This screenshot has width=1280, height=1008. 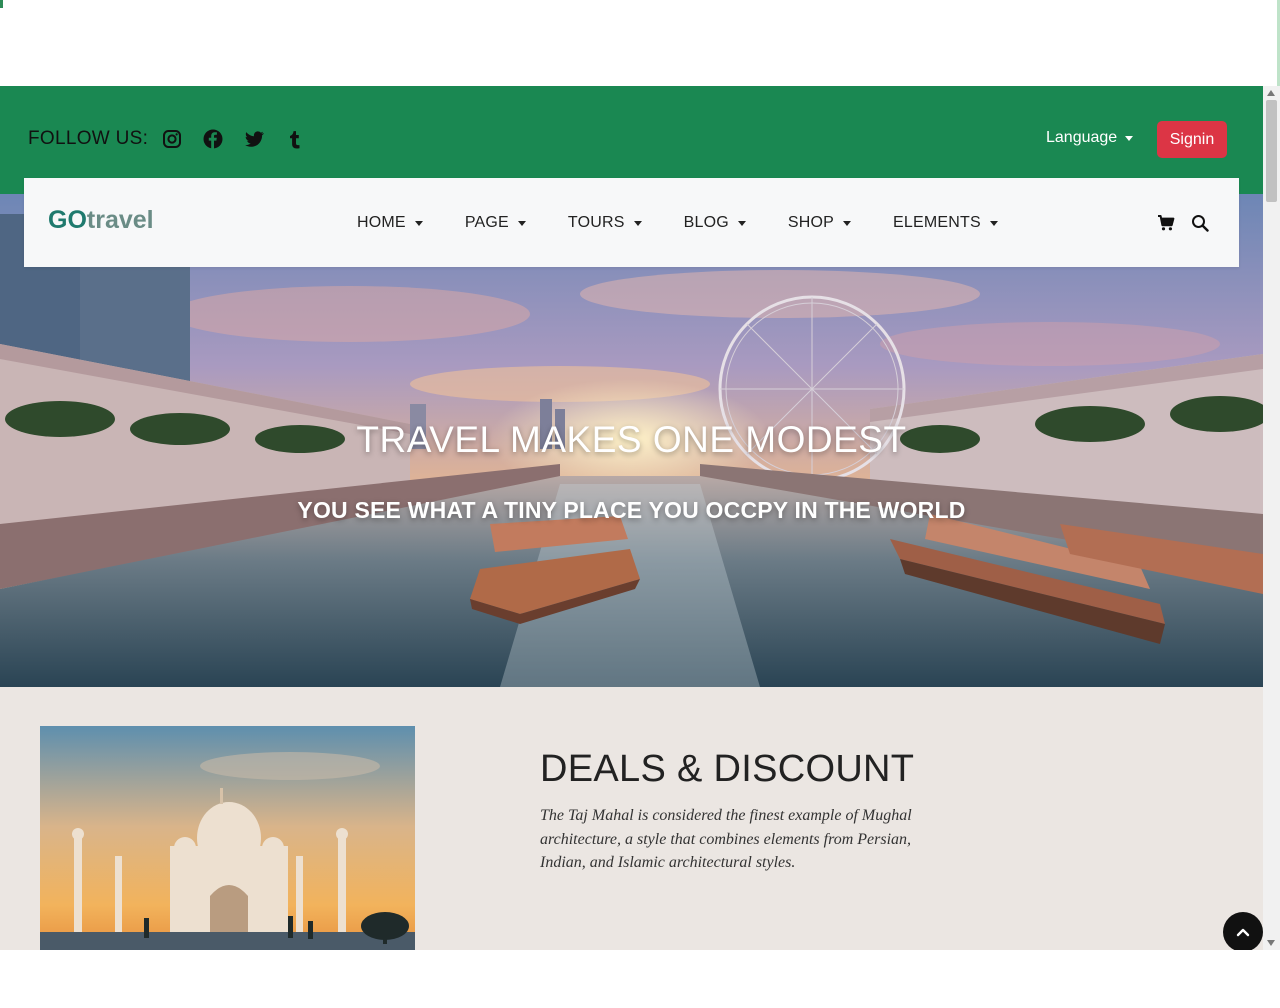 I want to click on menu-item-label: BLOG, so click(x=706, y=222).